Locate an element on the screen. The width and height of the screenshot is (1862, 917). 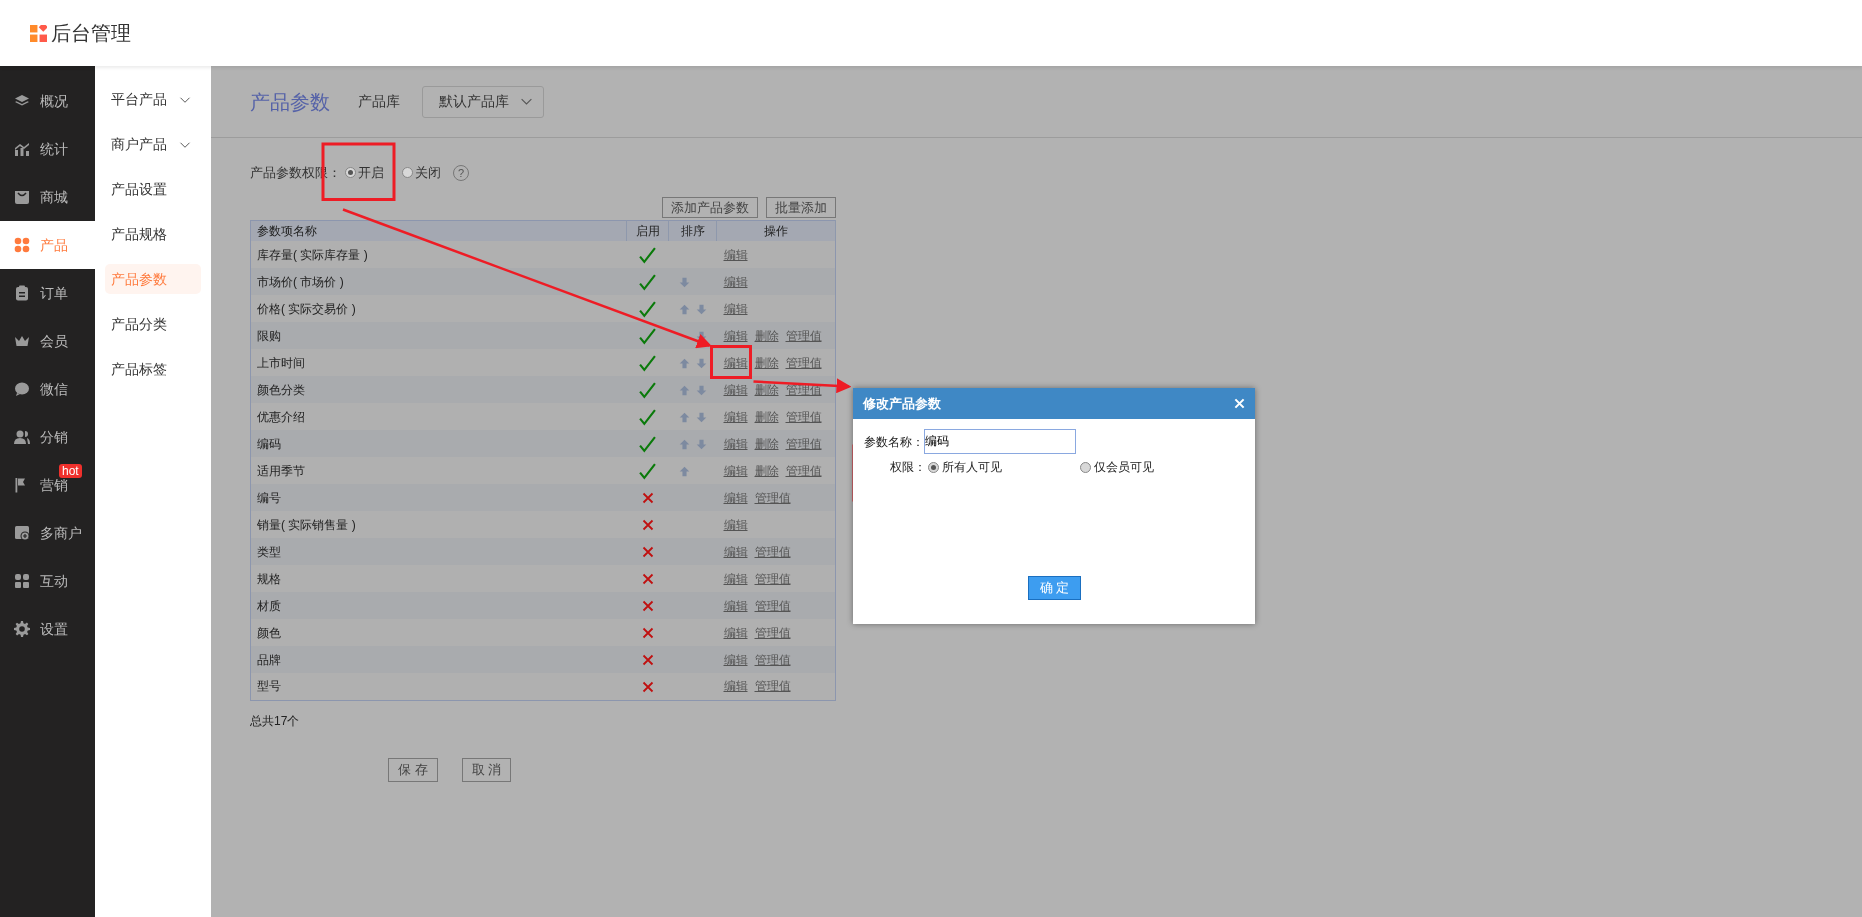
nav-item: 商城 is located at coordinates (47, 197).